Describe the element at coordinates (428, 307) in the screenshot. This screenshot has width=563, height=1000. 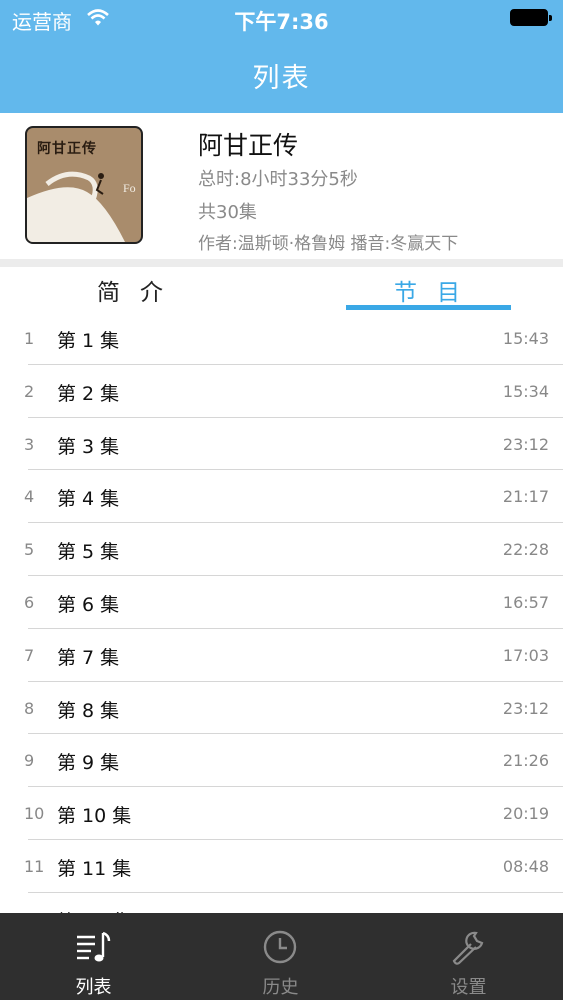
I see `active-tab-indicator` at that location.